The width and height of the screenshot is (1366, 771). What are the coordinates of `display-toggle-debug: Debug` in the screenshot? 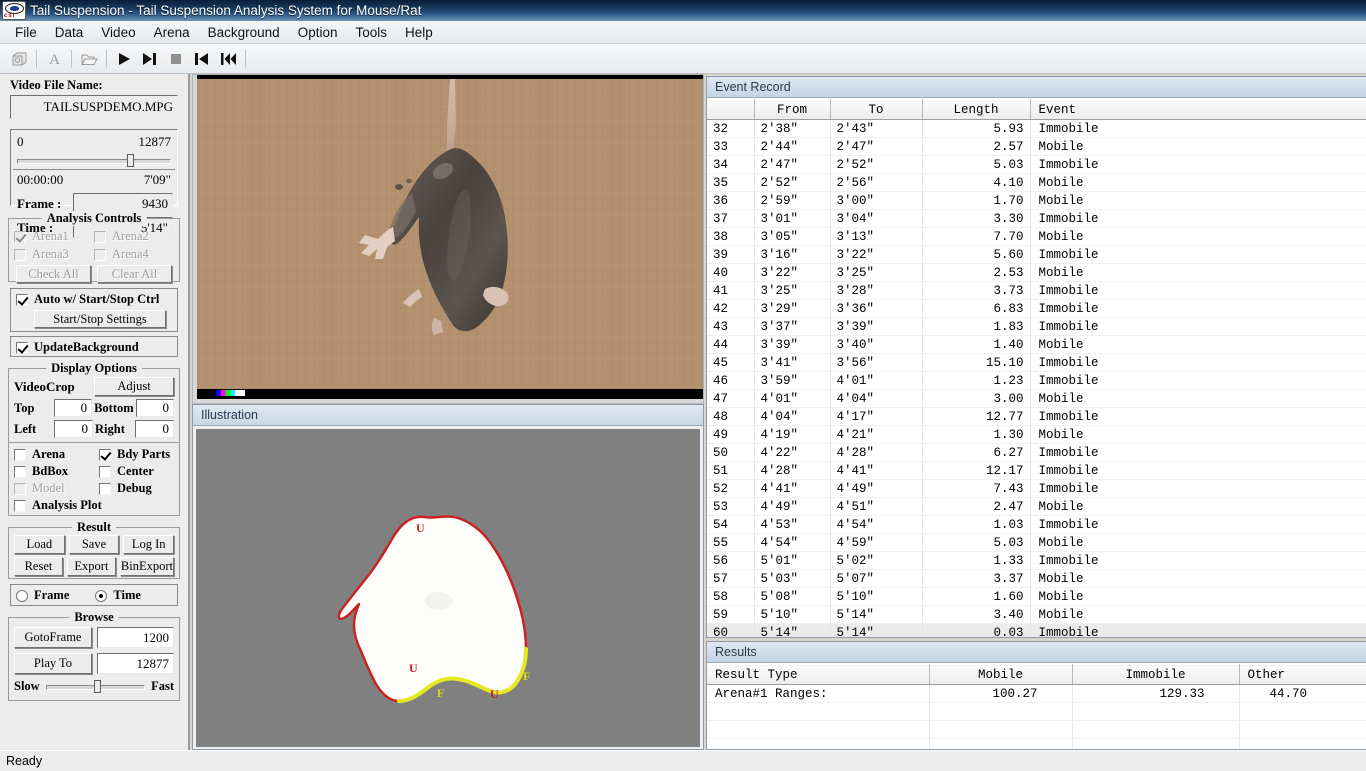 It's located at (136, 488).